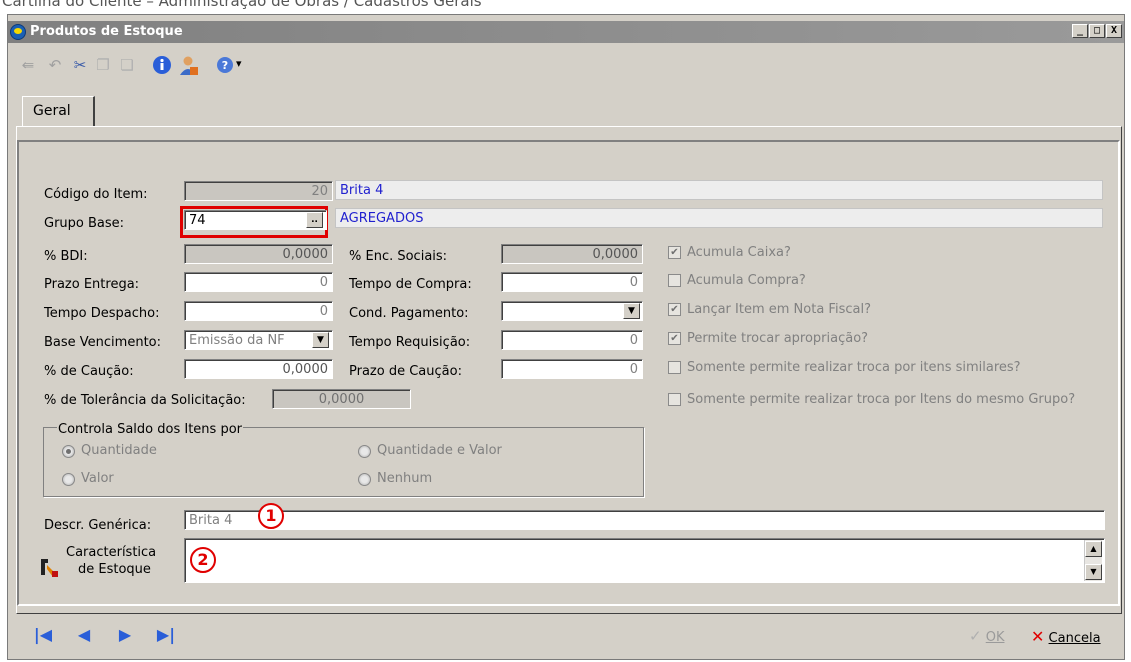  Describe the element at coordinates (644, 560) in the screenshot. I see `caracteristica-textarea` at that location.